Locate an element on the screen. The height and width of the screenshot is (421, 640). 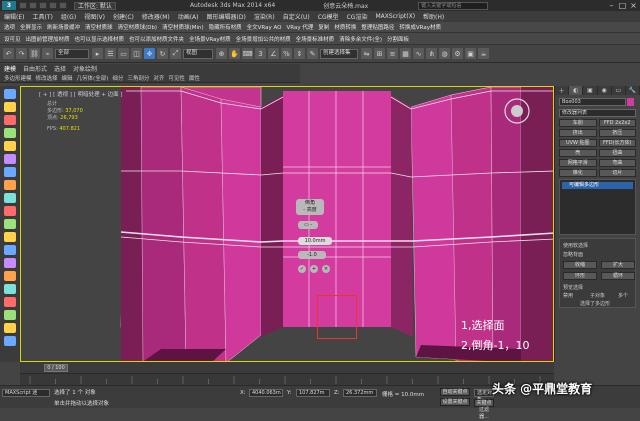
ignore-backfacing-checkbox: 忽略背面 is located at coordinates (573, 254).